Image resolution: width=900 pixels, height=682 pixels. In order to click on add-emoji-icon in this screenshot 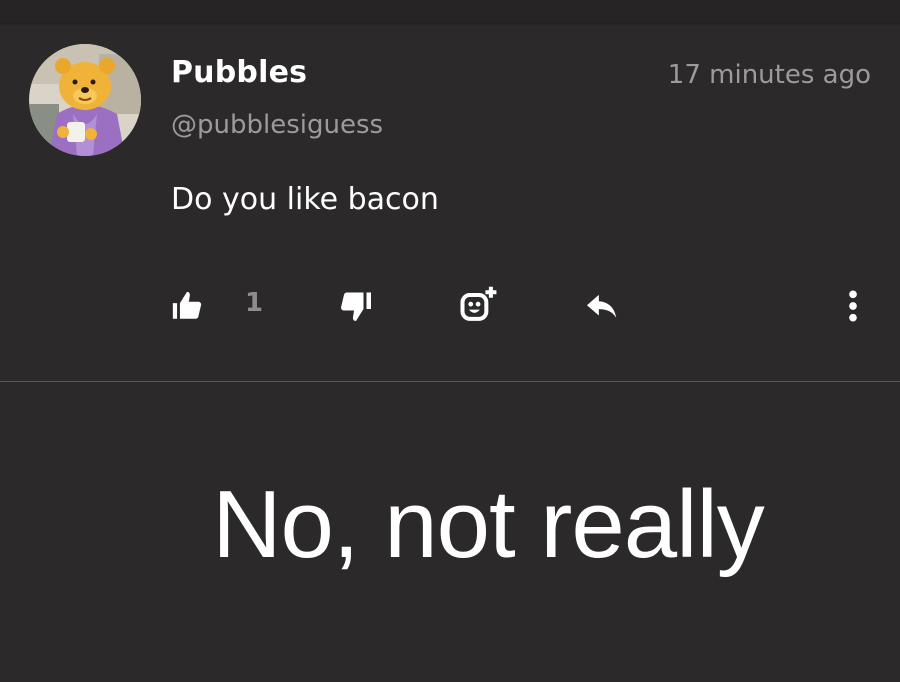, I will do `click(478, 303)`.